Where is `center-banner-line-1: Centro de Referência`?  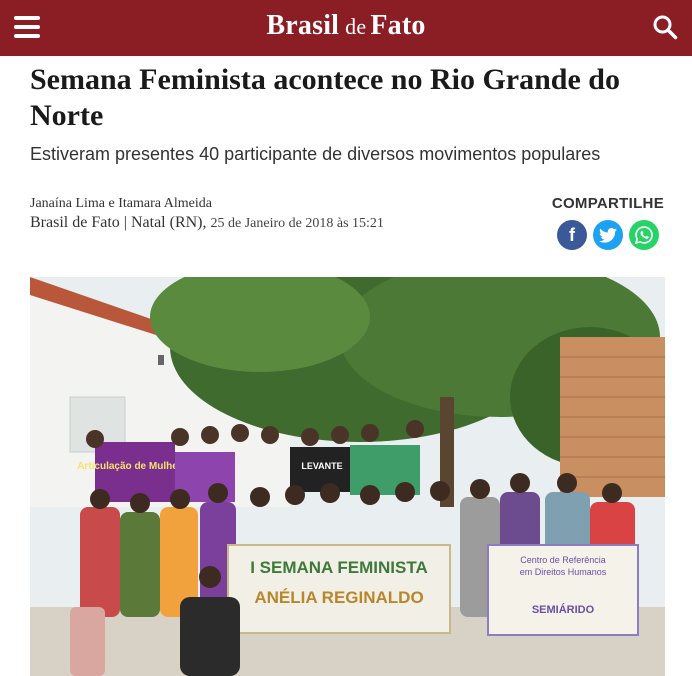 center-banner-line-1: Centro de Referência is located at coordinates (563, 560).